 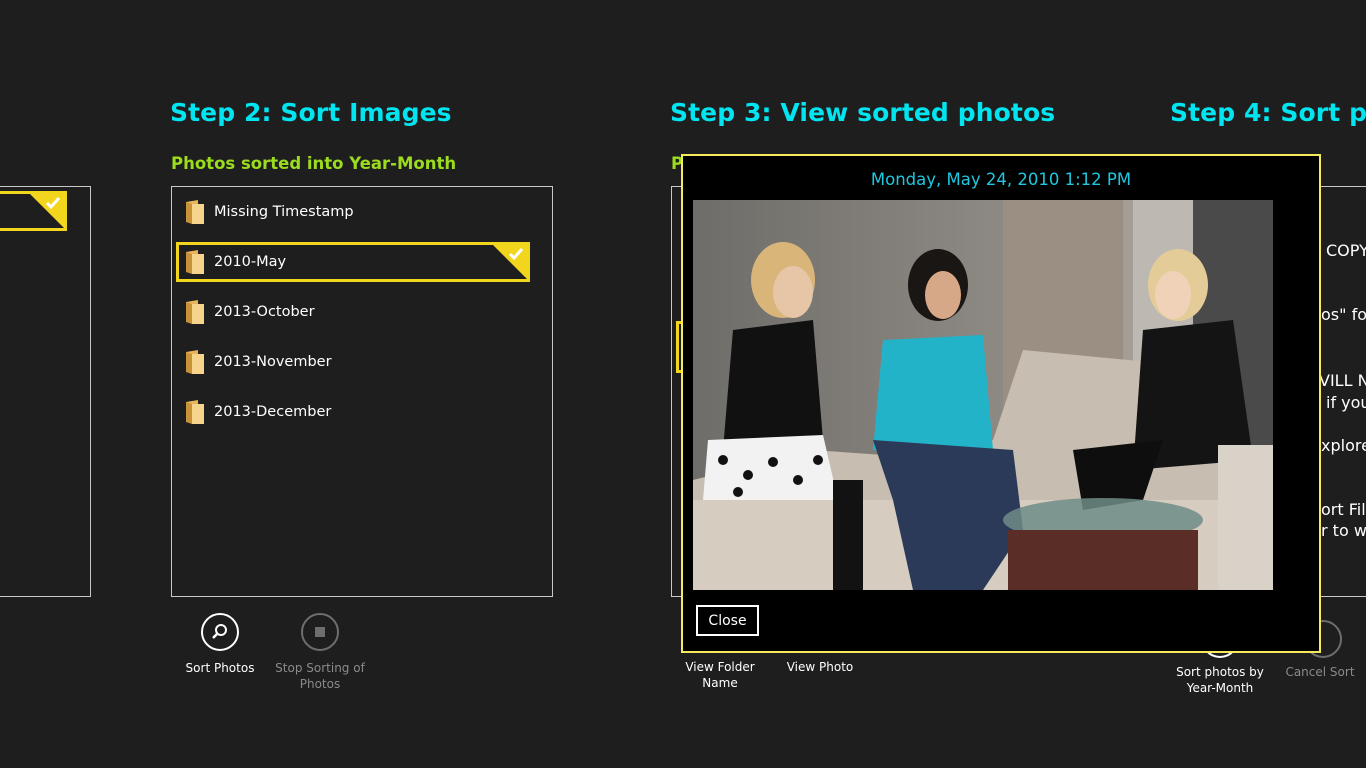 I want to click on step4-text-fragment: os" fol, so click(x=1343, y=314).